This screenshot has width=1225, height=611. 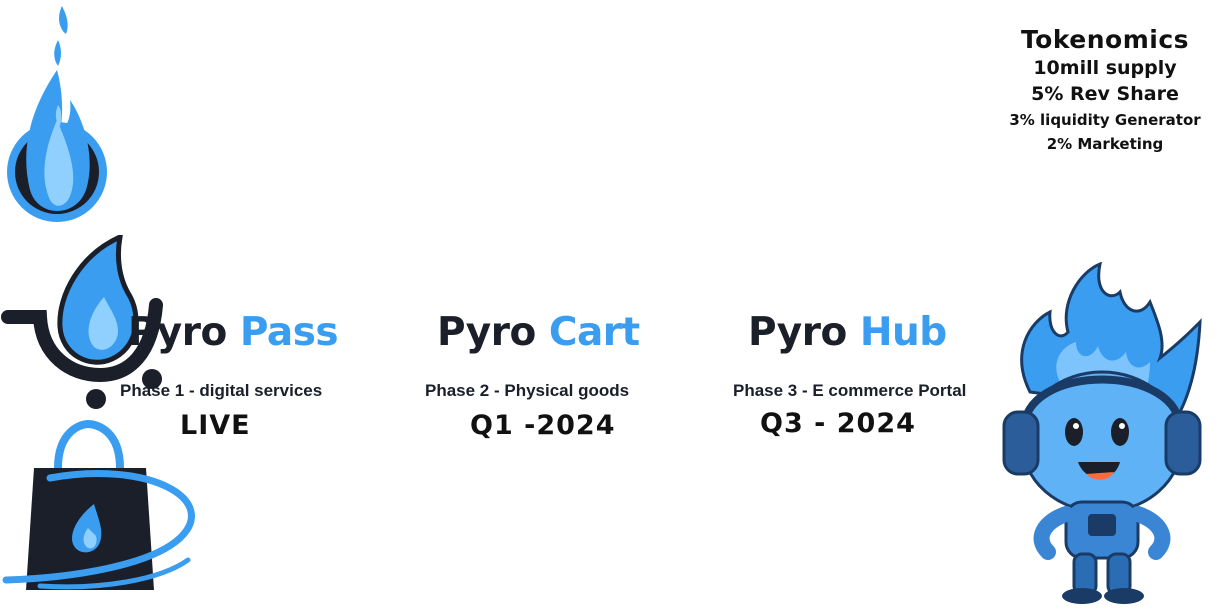 What do you see at coordinates (221, 390) in the screenshot?
I see `phase-label: Phase 1 - digital services` at bounding box center [221, 390].